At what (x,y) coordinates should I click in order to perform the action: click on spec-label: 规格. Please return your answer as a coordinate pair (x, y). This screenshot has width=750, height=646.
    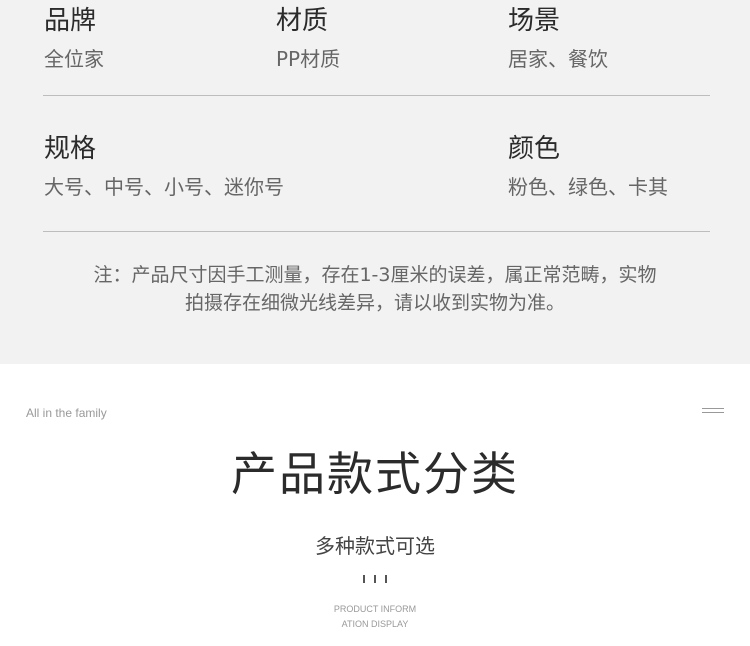
    Looking at the image, I should click on (70, 149).